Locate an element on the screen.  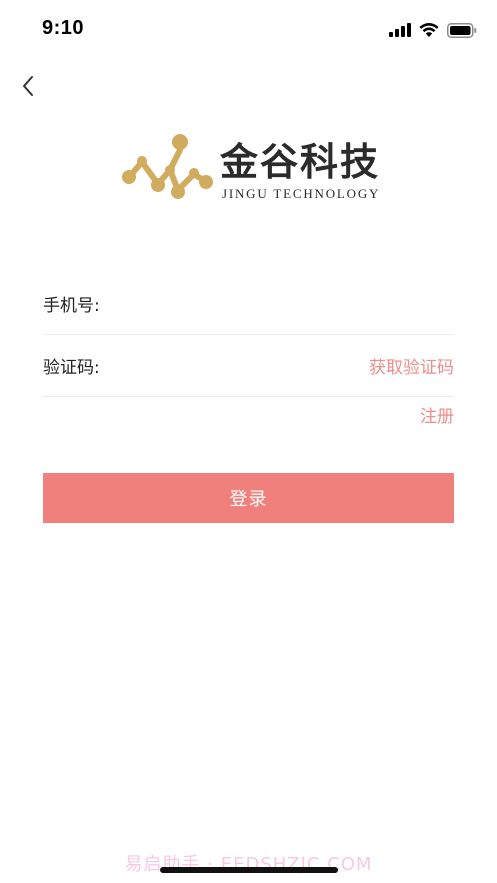
signal-icon is located at coordinates (400, 30).